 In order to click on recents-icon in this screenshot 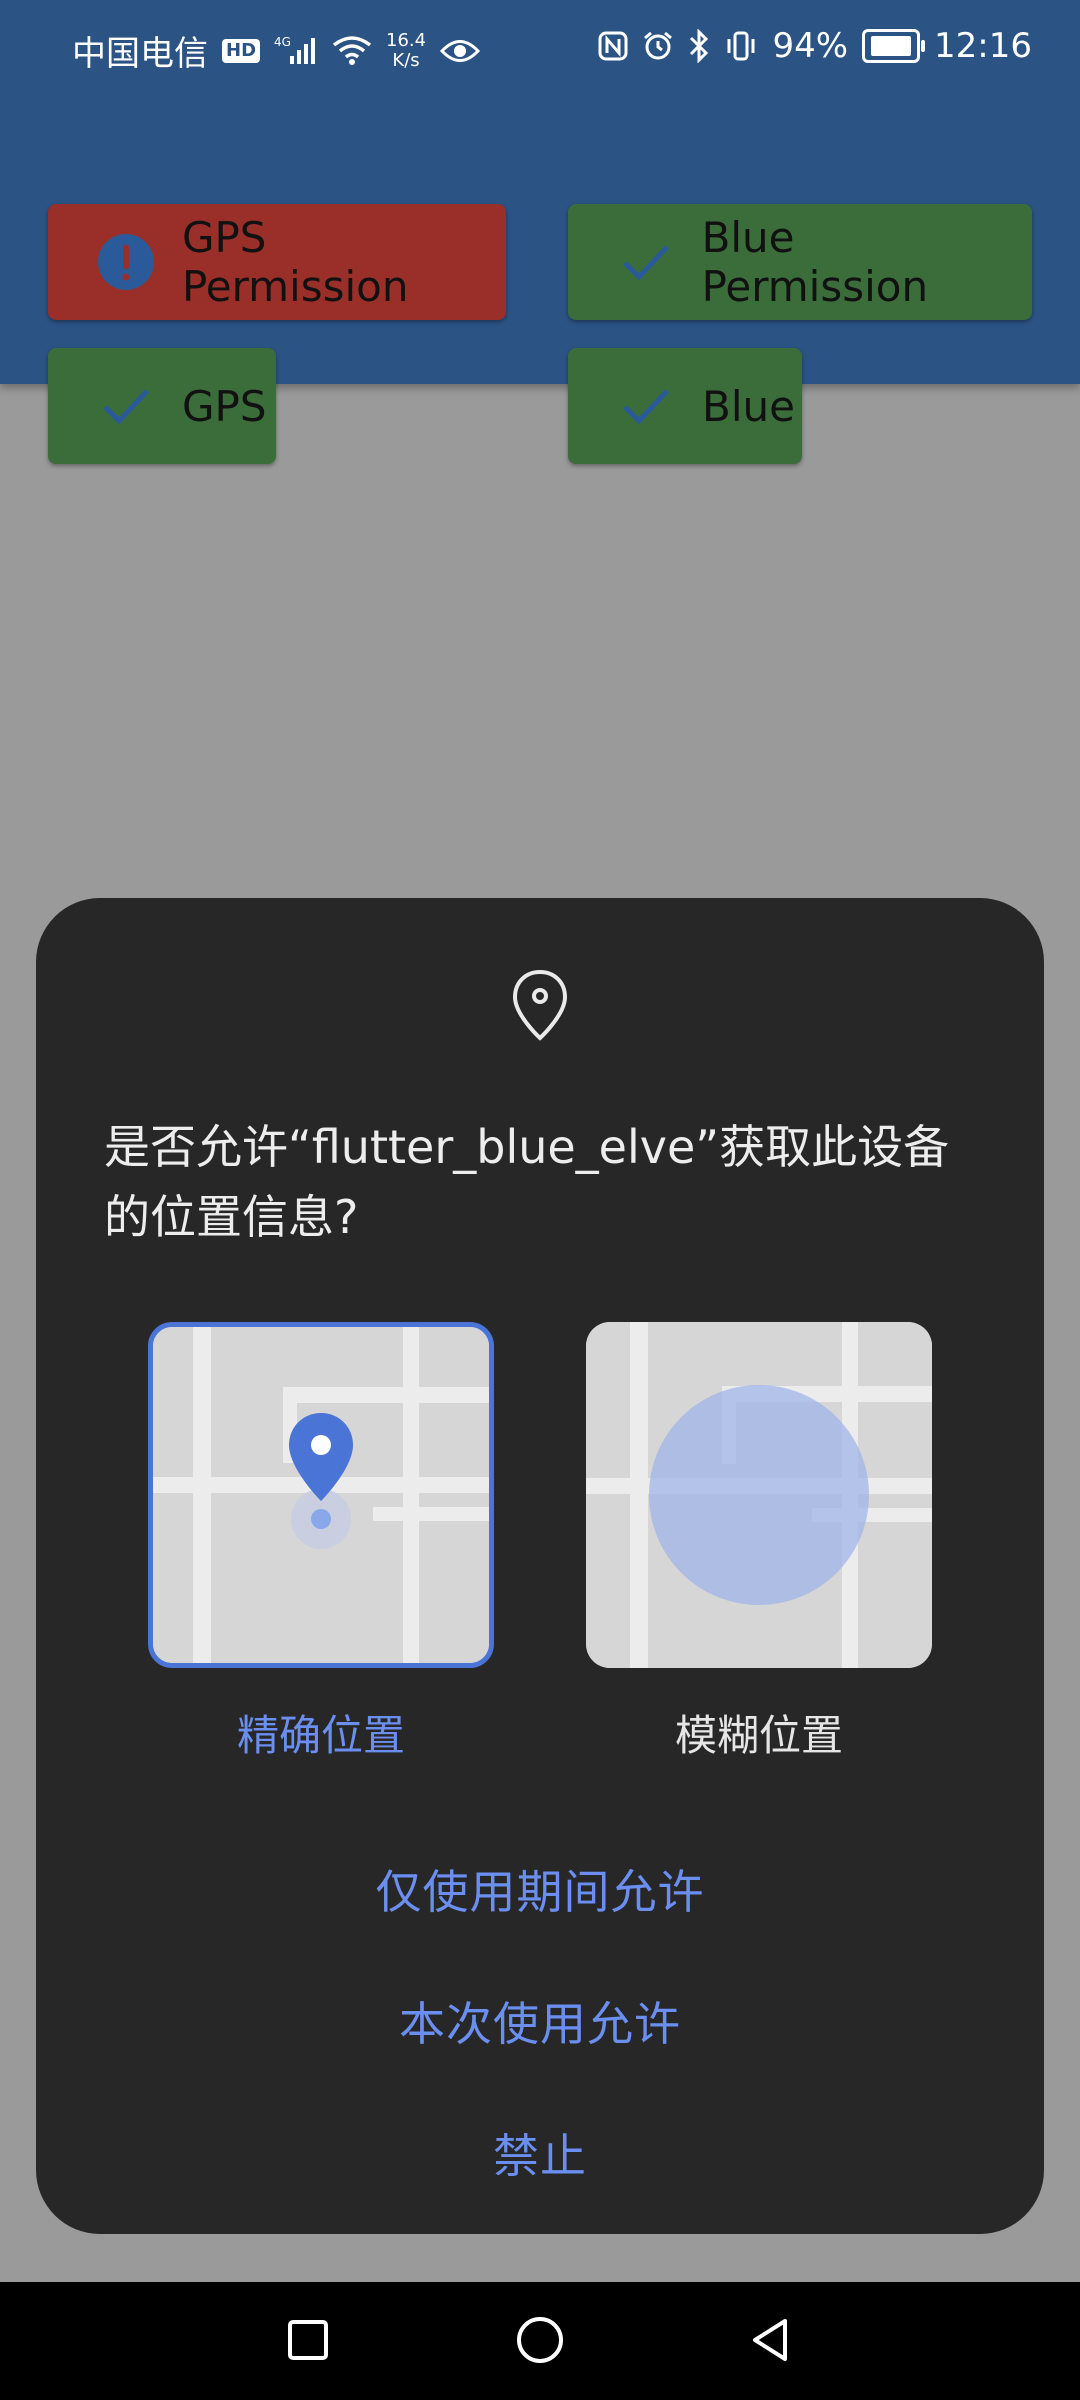, I will do `click(308, 2340)`.